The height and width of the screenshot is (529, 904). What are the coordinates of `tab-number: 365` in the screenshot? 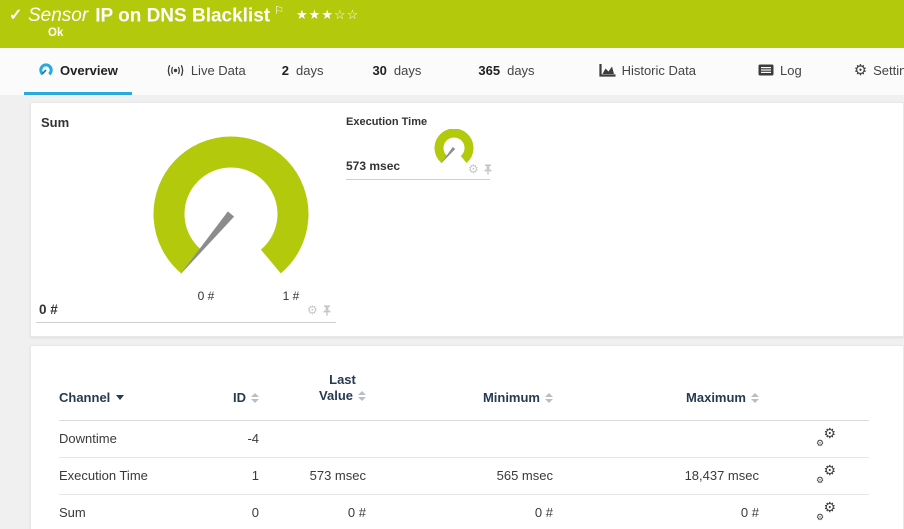 It's located at (489, 70).